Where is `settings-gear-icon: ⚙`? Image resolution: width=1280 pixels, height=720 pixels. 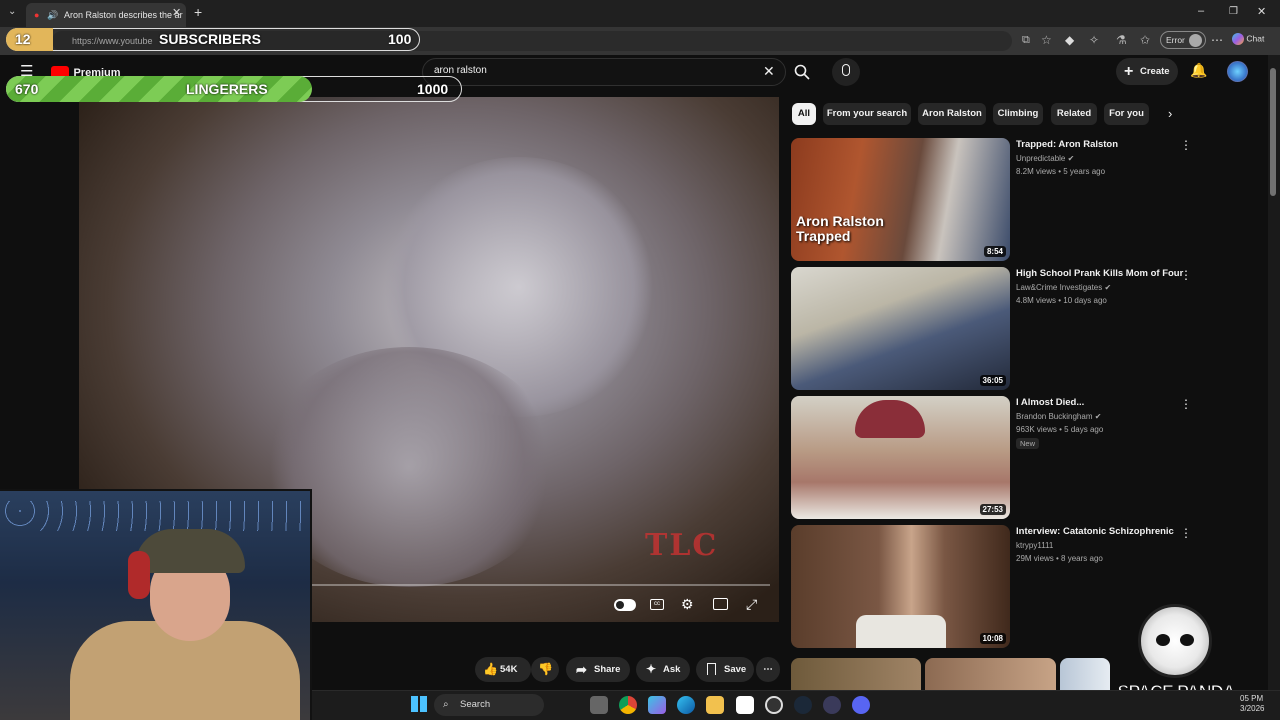
settings-gear-icon: ⚙ is located at coordinates (687, 604).